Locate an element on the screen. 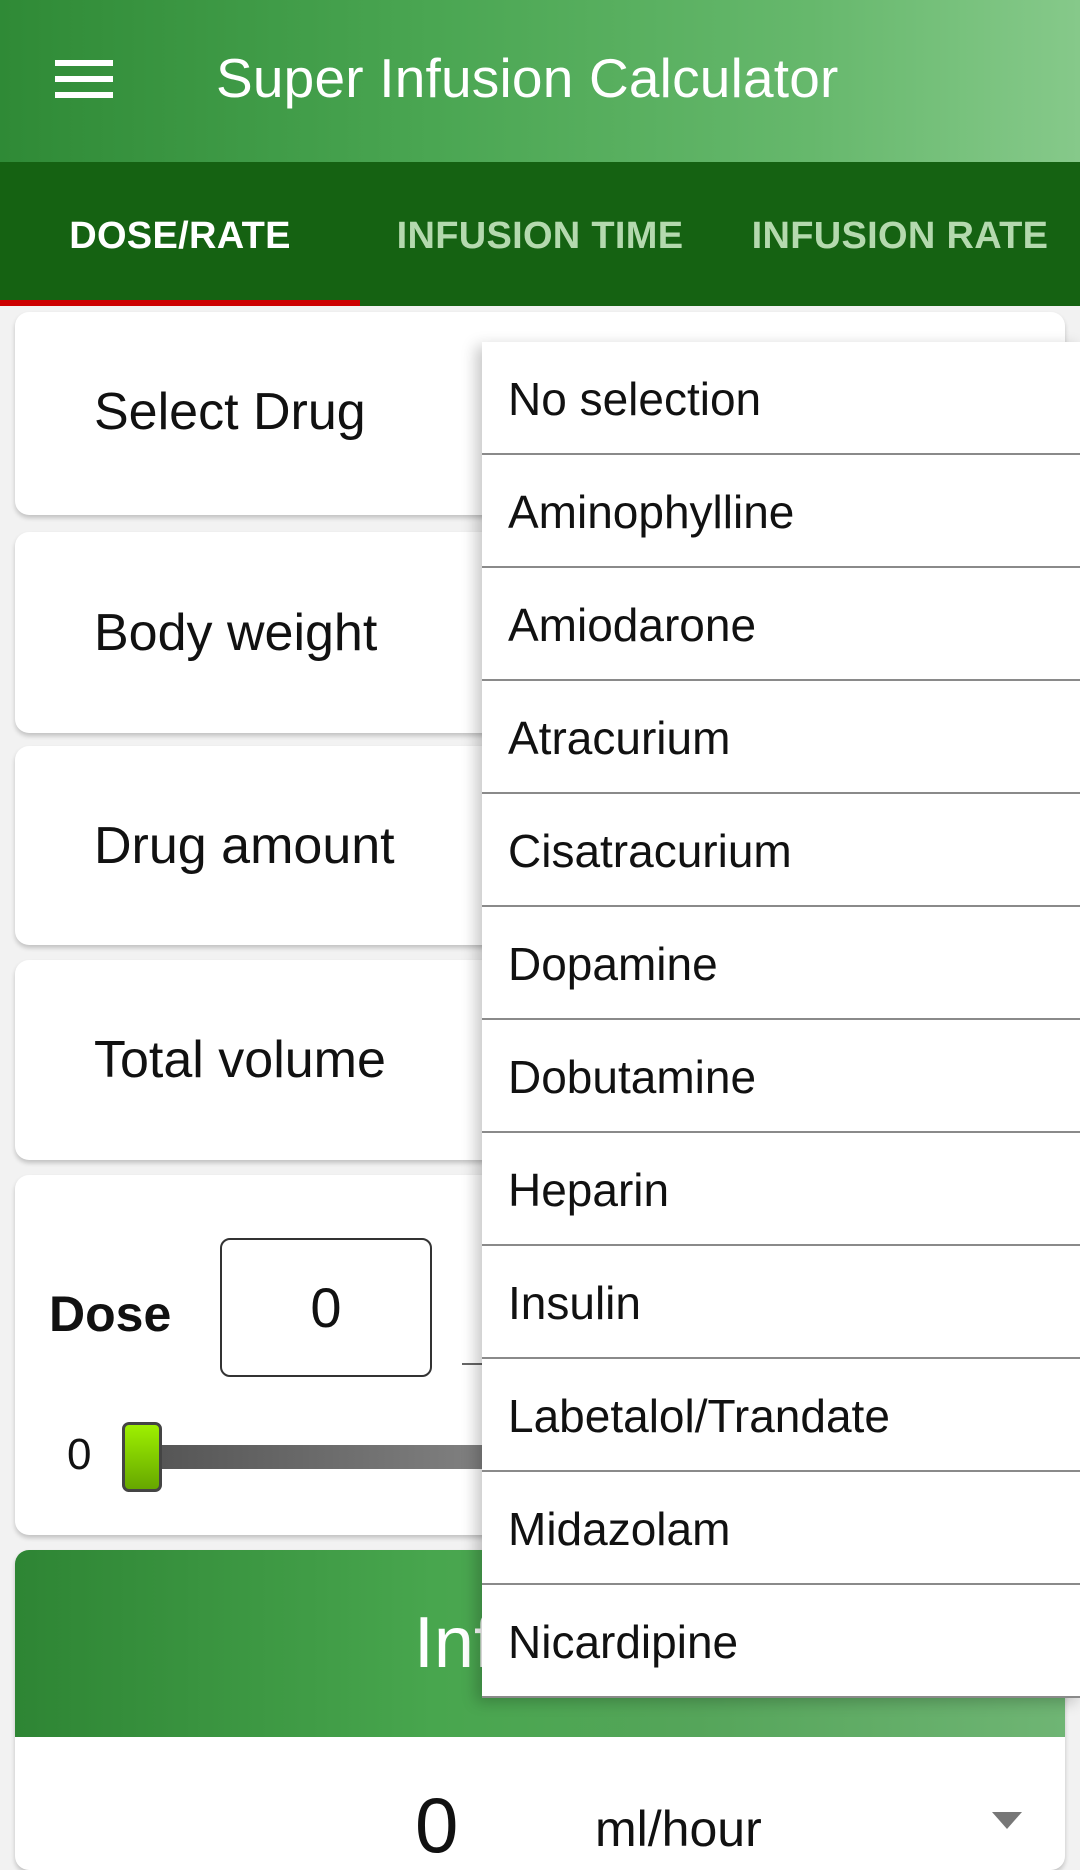  dropdown-option: Insulin is located at coordinates (781, 1302).